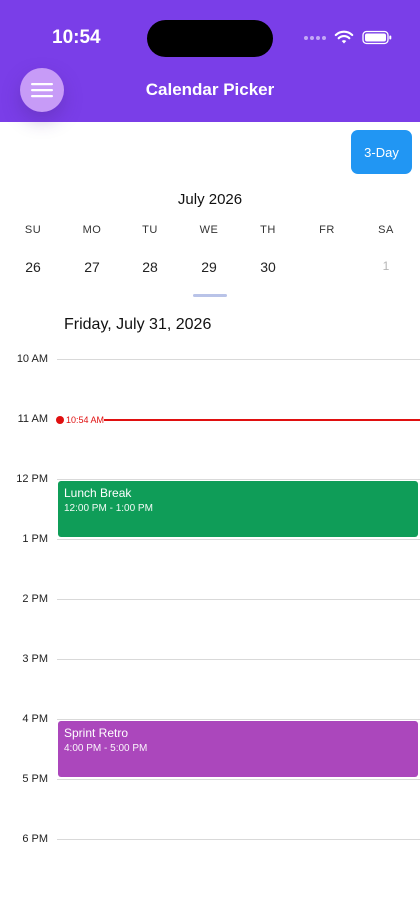 The image size is (420, 912). I want to click on weekday-mo: MO, so click(92, 230).